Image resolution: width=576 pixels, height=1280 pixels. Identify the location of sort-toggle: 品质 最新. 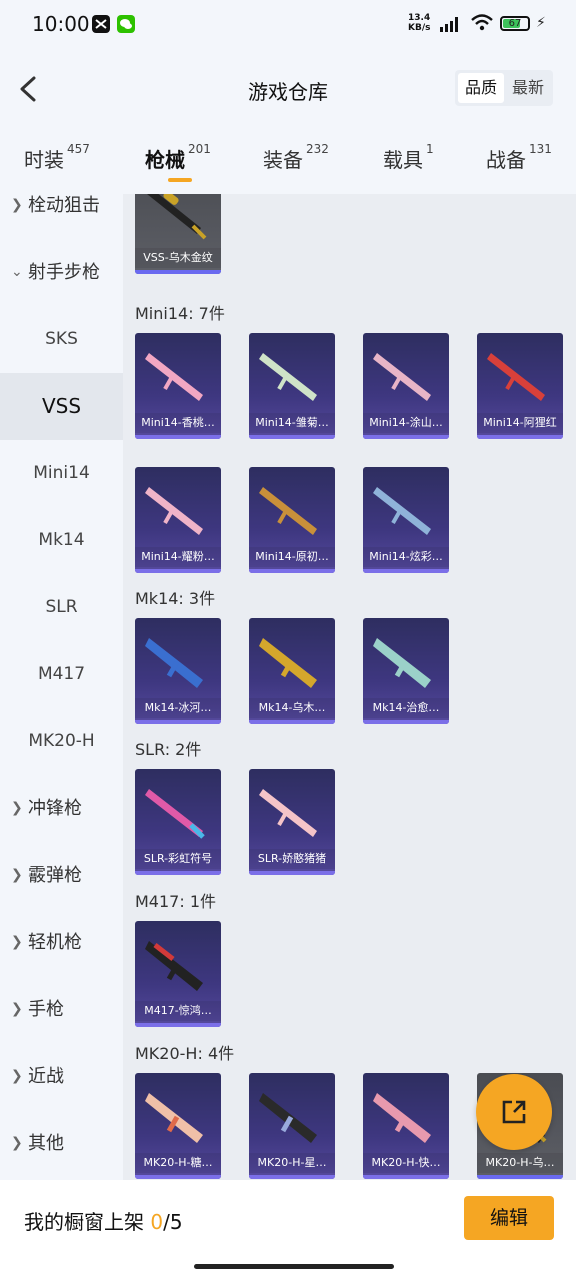
(504, 88).